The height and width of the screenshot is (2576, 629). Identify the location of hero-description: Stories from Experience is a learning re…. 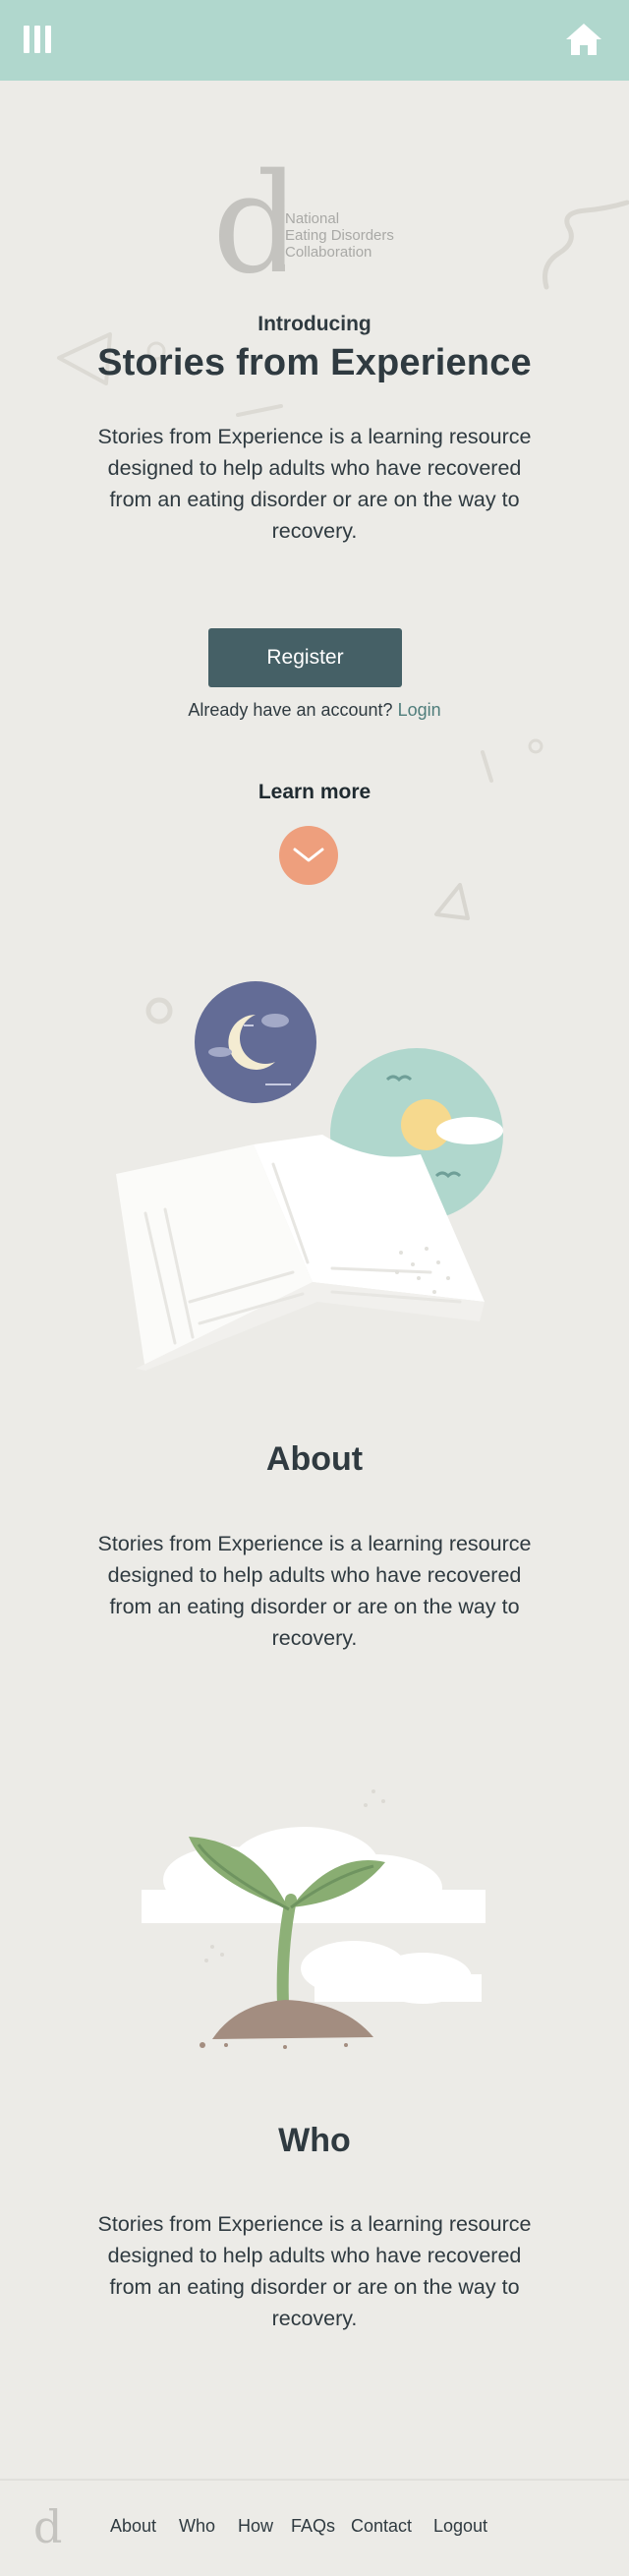
(314, 484).